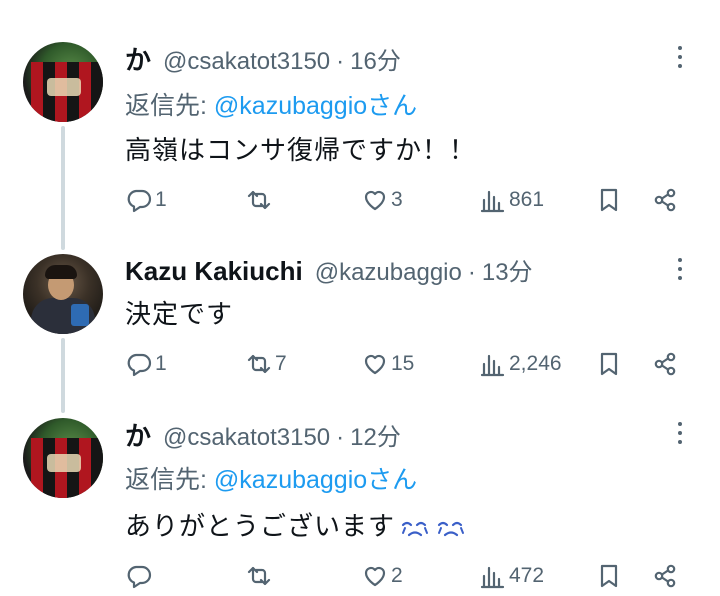 The image size is (720, 596). Describe the element at coordinates (535, 363) in the screenshot. I see `views-count: 2,246` at that location.